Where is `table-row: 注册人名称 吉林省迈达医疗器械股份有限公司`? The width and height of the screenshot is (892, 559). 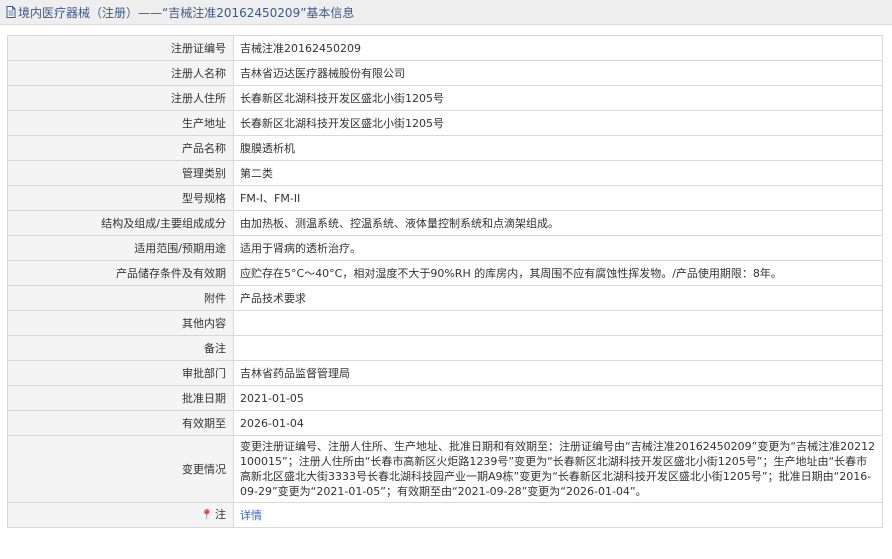 table-row: 注册人名称 吉林省迈达医疗器械股份有限公司 is located at coordinates (445, 73).